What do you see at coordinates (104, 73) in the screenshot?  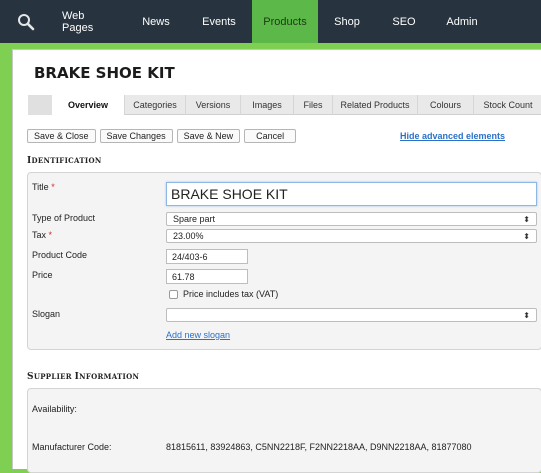 I see `page-title: BRAKE SHOE KIT` at bounding box center [104, 73].